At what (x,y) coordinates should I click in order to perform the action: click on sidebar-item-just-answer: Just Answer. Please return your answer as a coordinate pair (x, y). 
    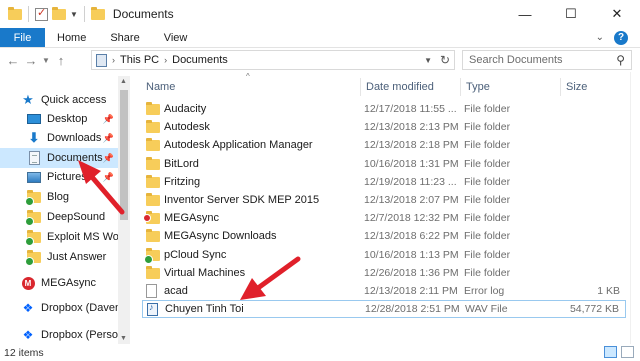
    Looking at the image, I should click on (59, 257).